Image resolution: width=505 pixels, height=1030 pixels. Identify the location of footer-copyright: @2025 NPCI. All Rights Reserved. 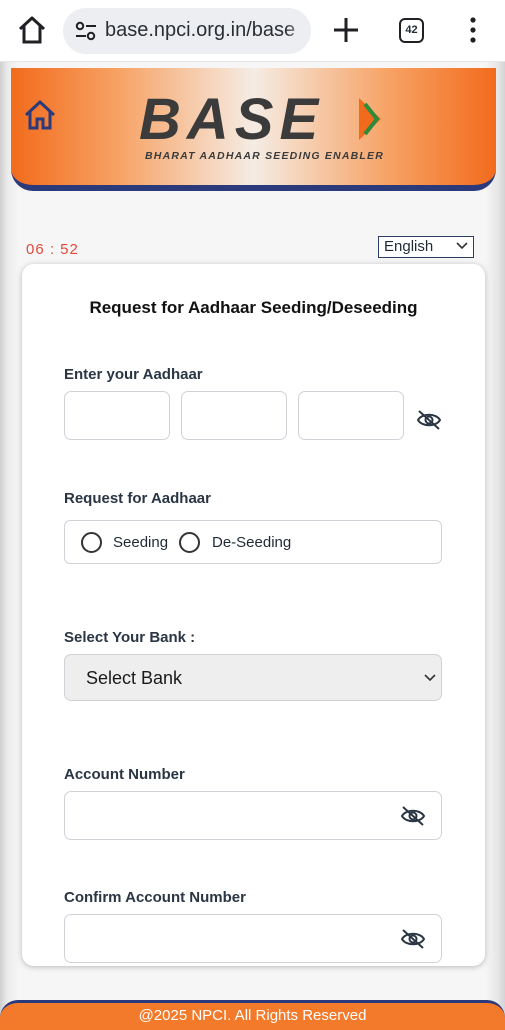
(252, 1015).